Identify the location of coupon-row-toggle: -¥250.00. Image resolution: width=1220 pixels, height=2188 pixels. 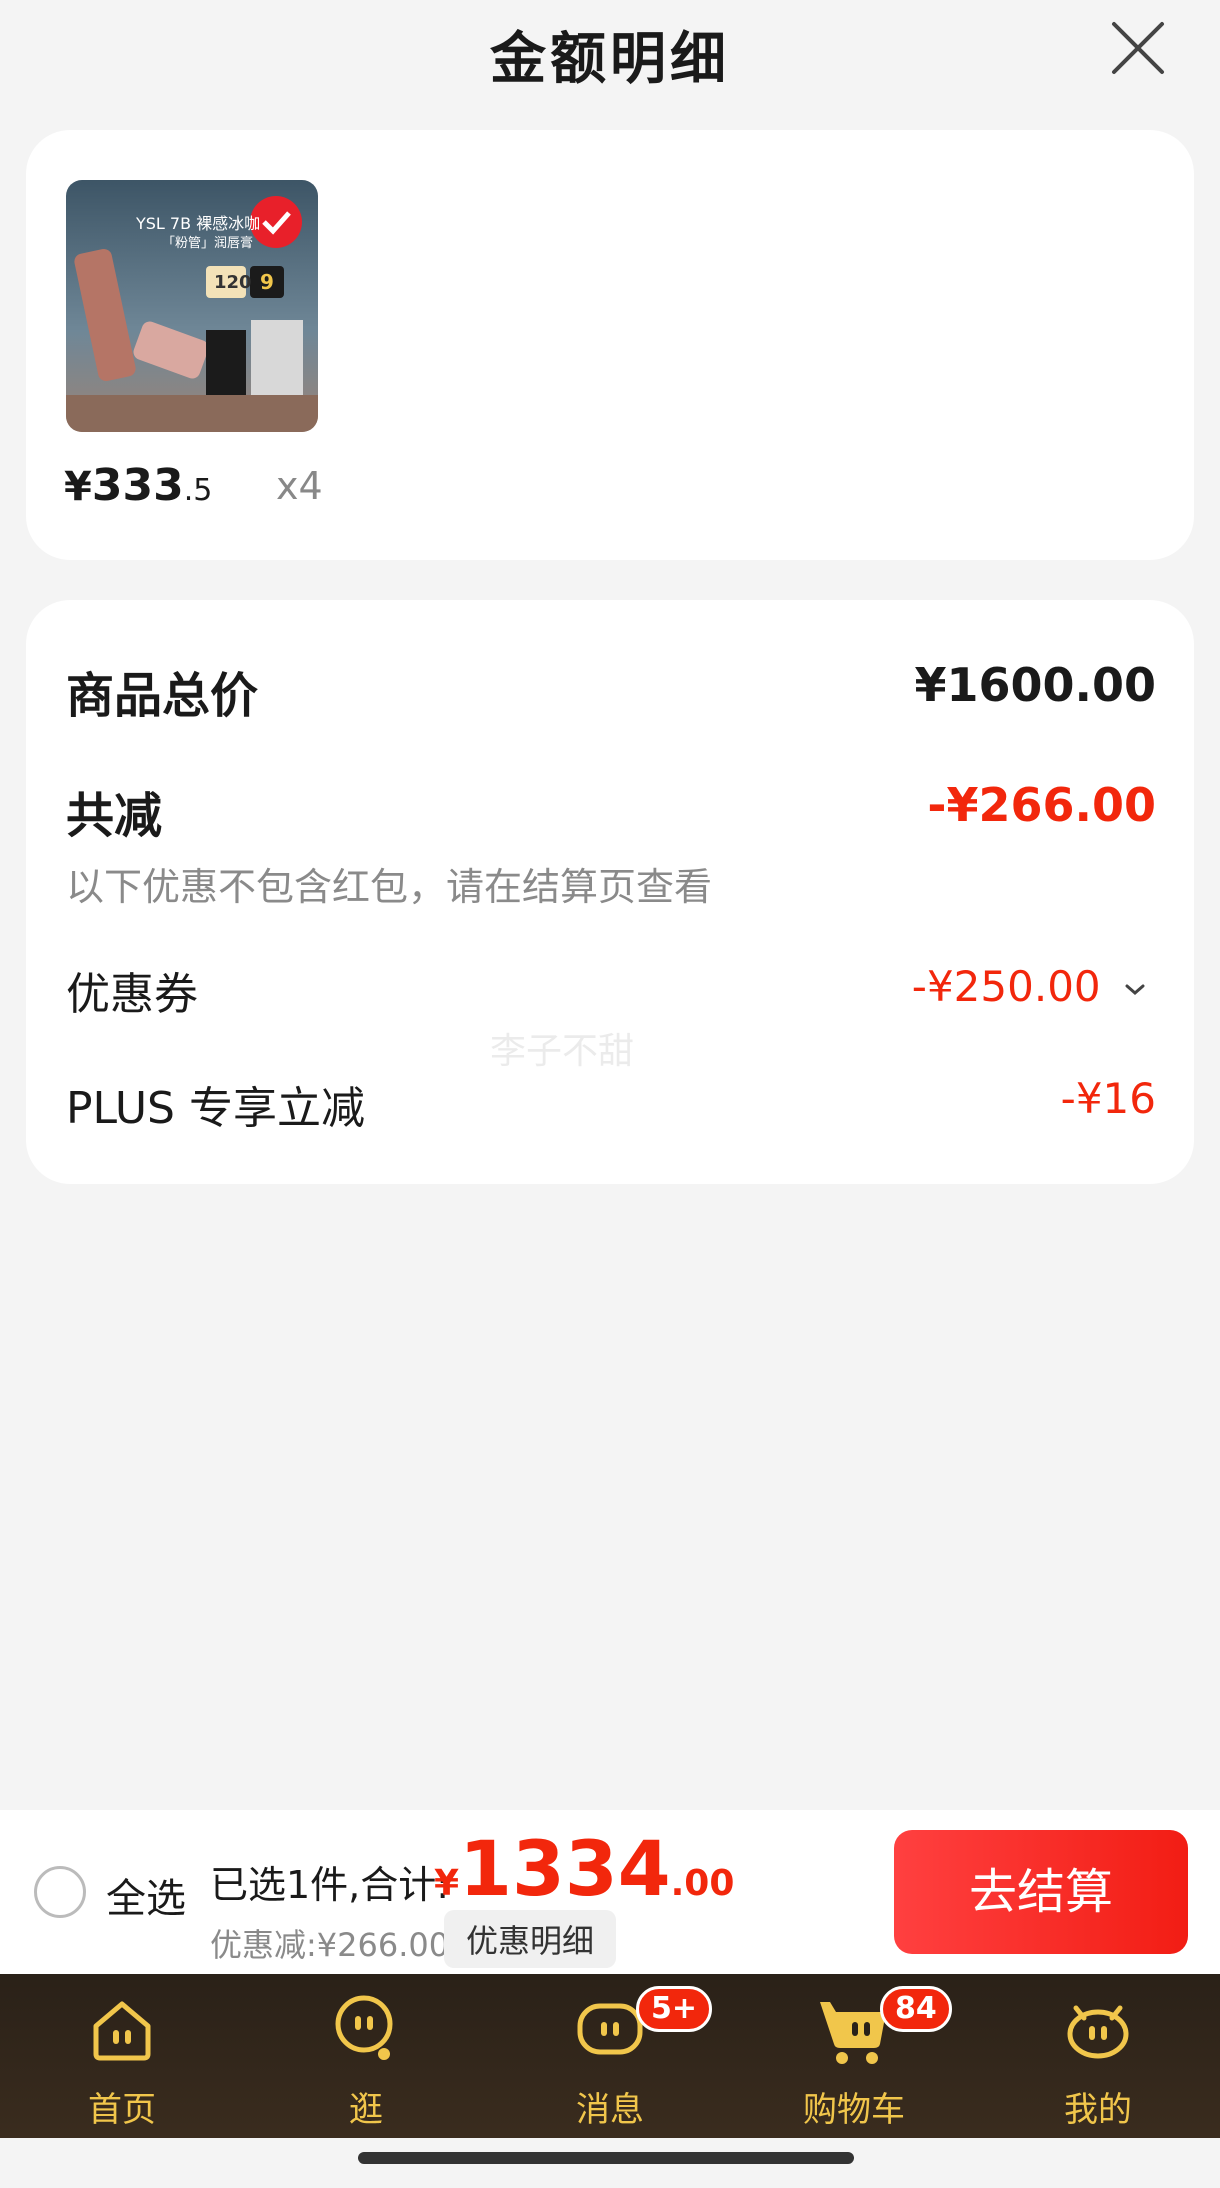
(1029, 986).